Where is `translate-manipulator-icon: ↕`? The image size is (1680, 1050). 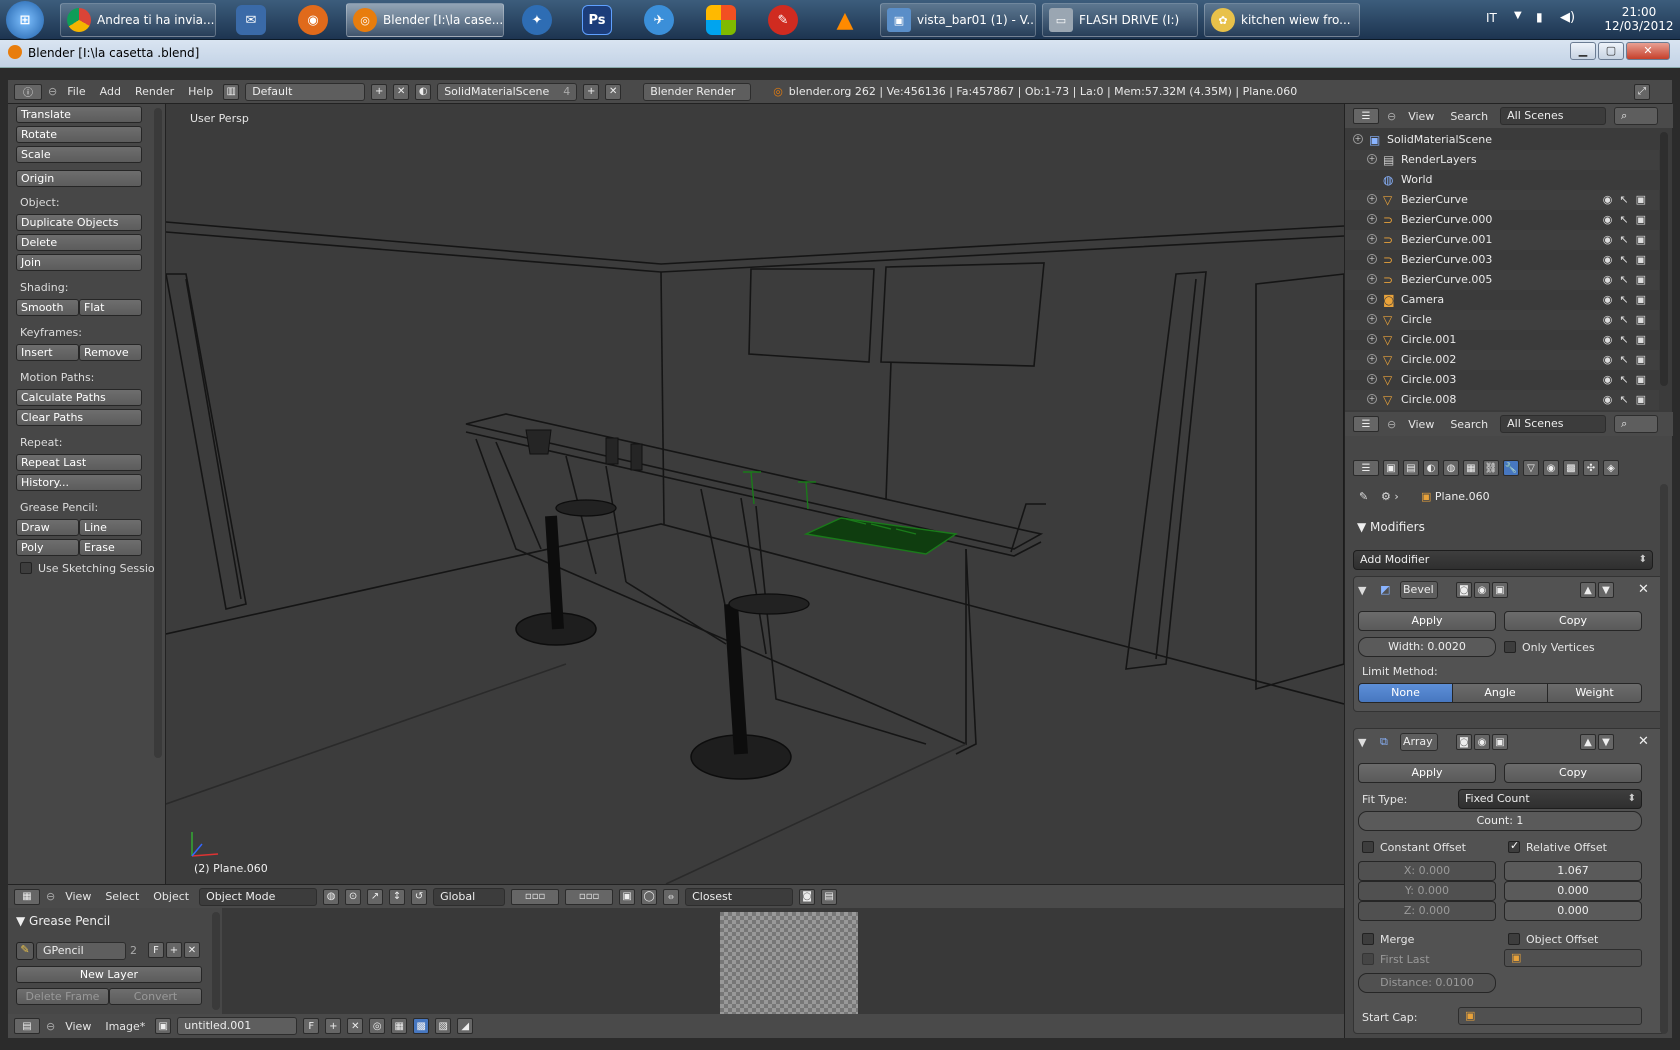
translate-manipulator-icon: ↕ is located at coordinates (397, 896).